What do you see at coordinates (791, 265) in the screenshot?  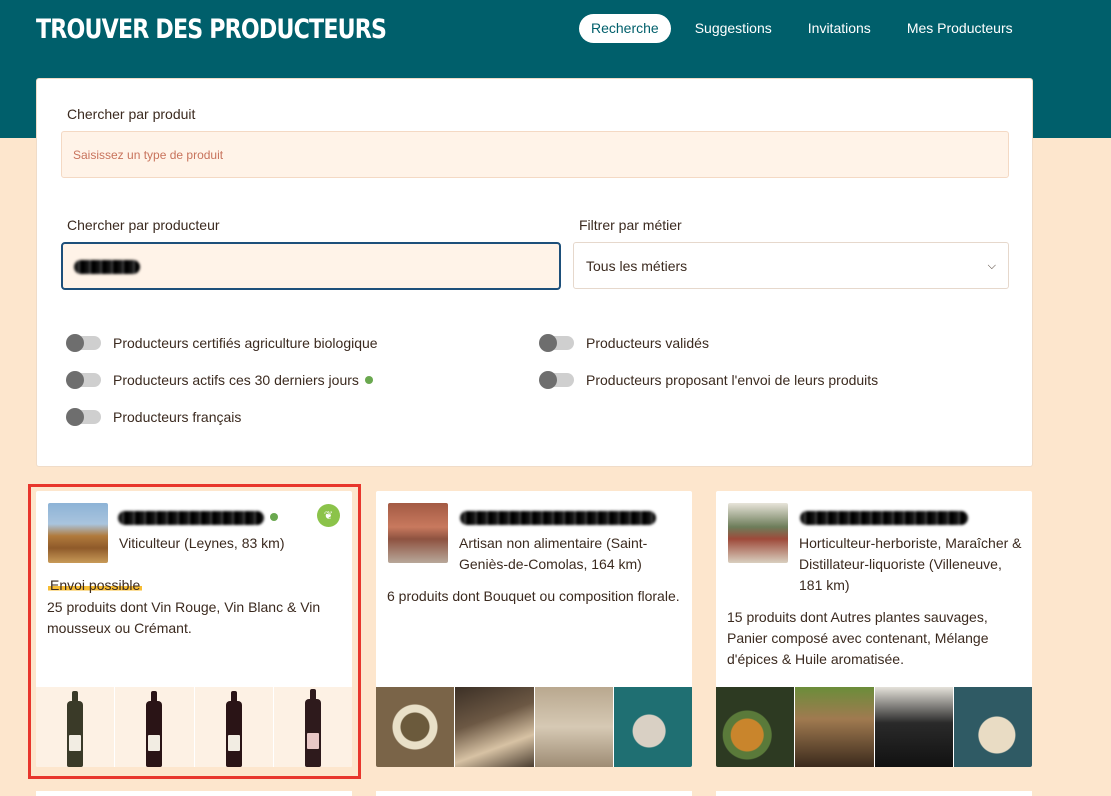 I see `job-filter-select: Tous les métiers ⌵` at bounding box center [791, 265].